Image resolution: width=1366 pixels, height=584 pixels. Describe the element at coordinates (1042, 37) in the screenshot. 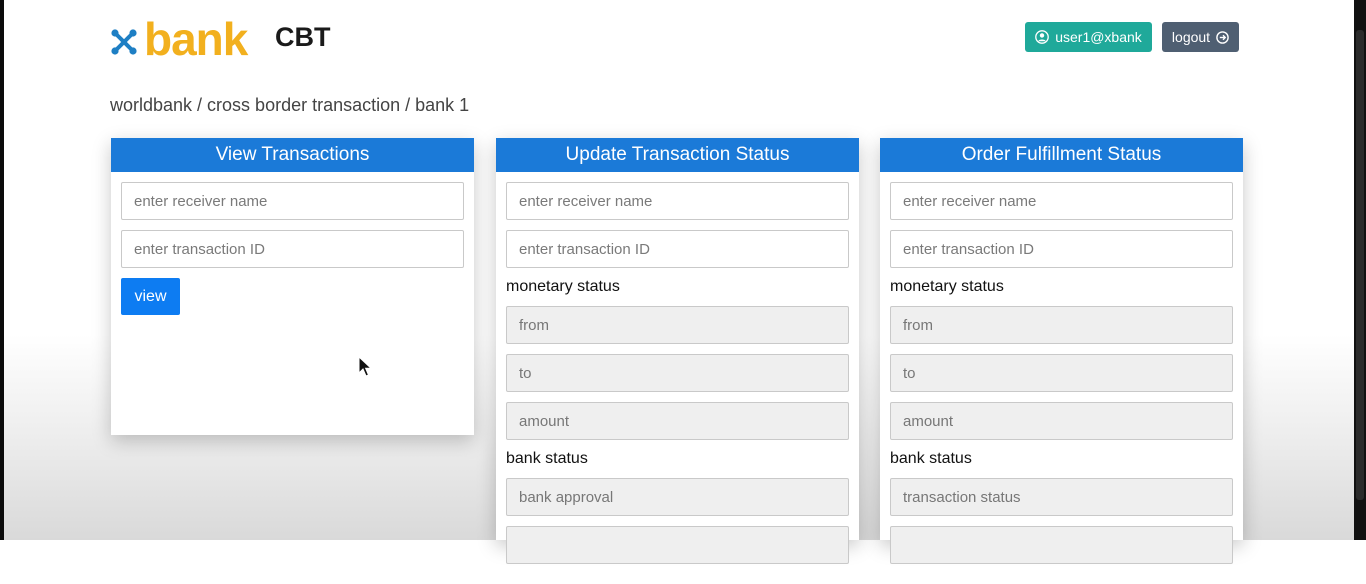

I see `user-circle-icon` at that location.